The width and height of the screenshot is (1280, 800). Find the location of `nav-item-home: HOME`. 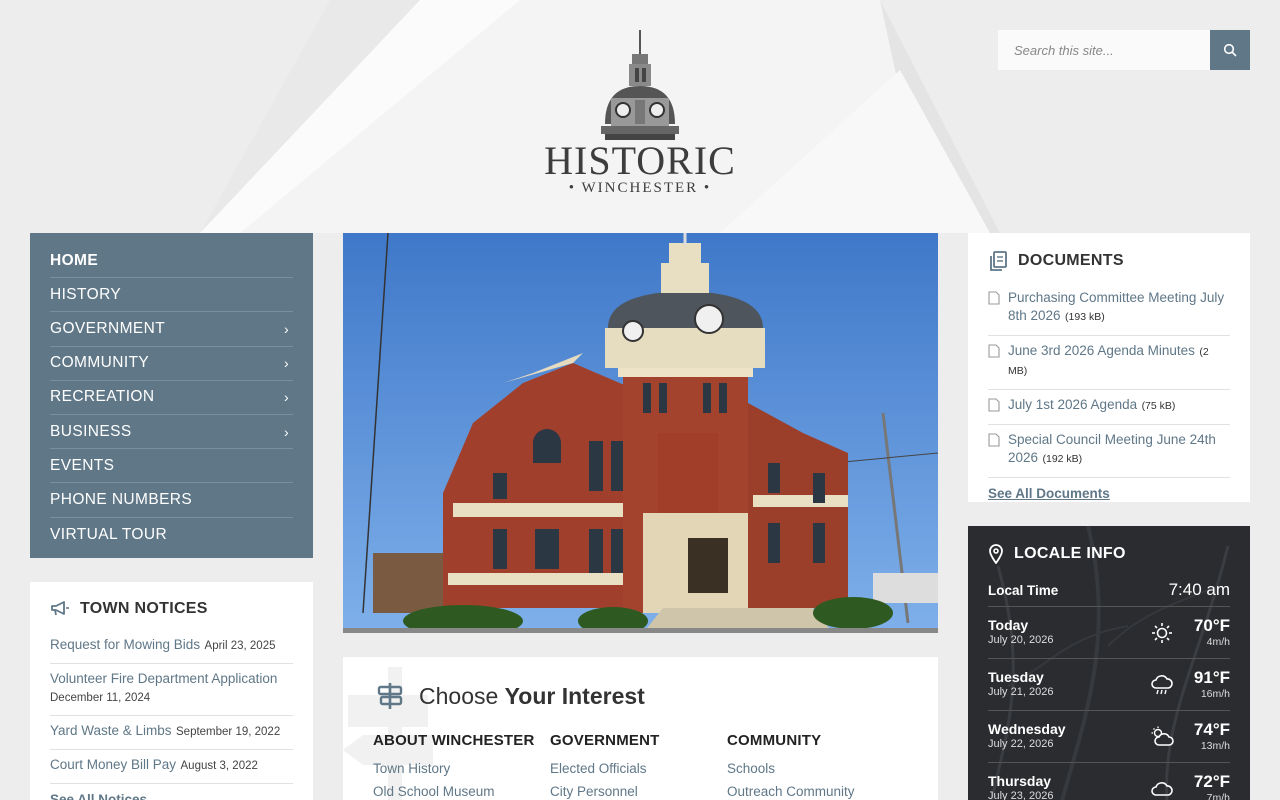

nav-item-home: HOME is located at coordinates (171, 261).